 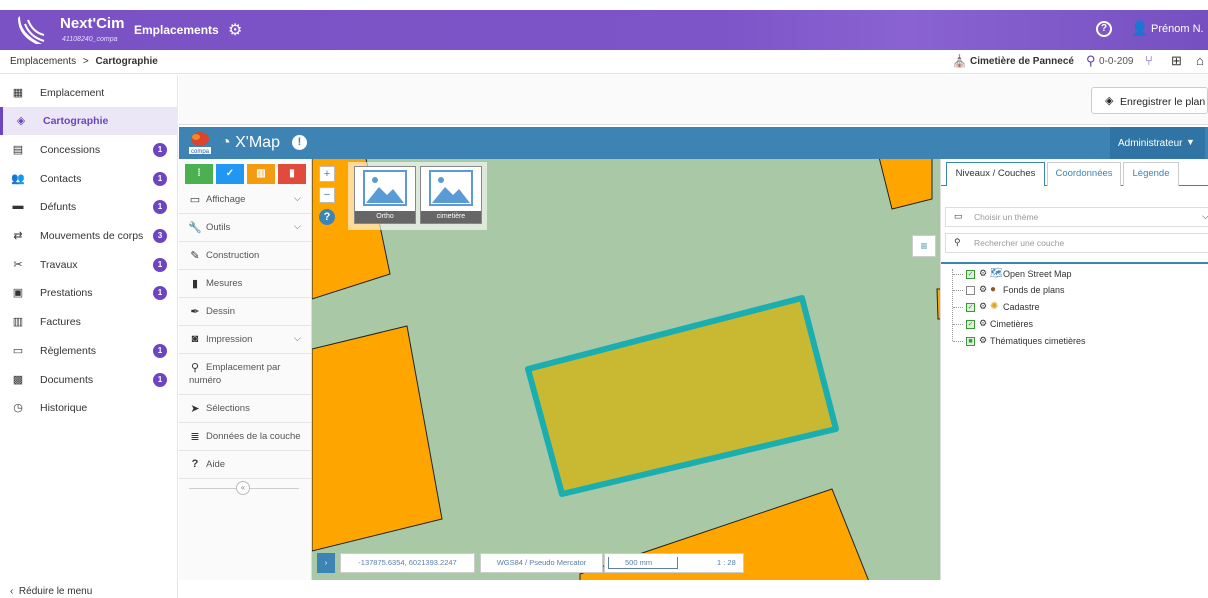 What do you see at coordinates (1139, 28) in the screenshot?
I see `user-icon: 👤` at bounding box center [1139, 28].